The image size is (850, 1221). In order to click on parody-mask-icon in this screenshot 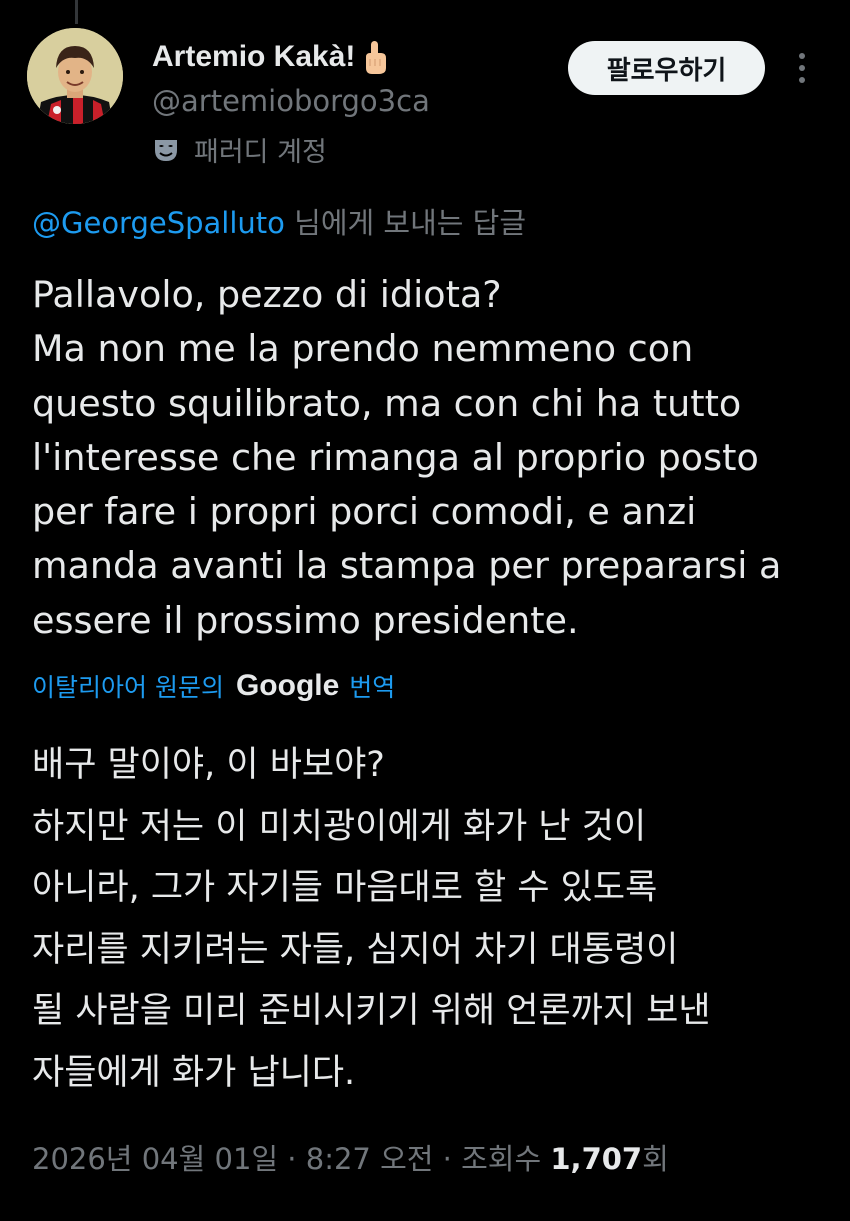, I will do `click(166, 150)`.